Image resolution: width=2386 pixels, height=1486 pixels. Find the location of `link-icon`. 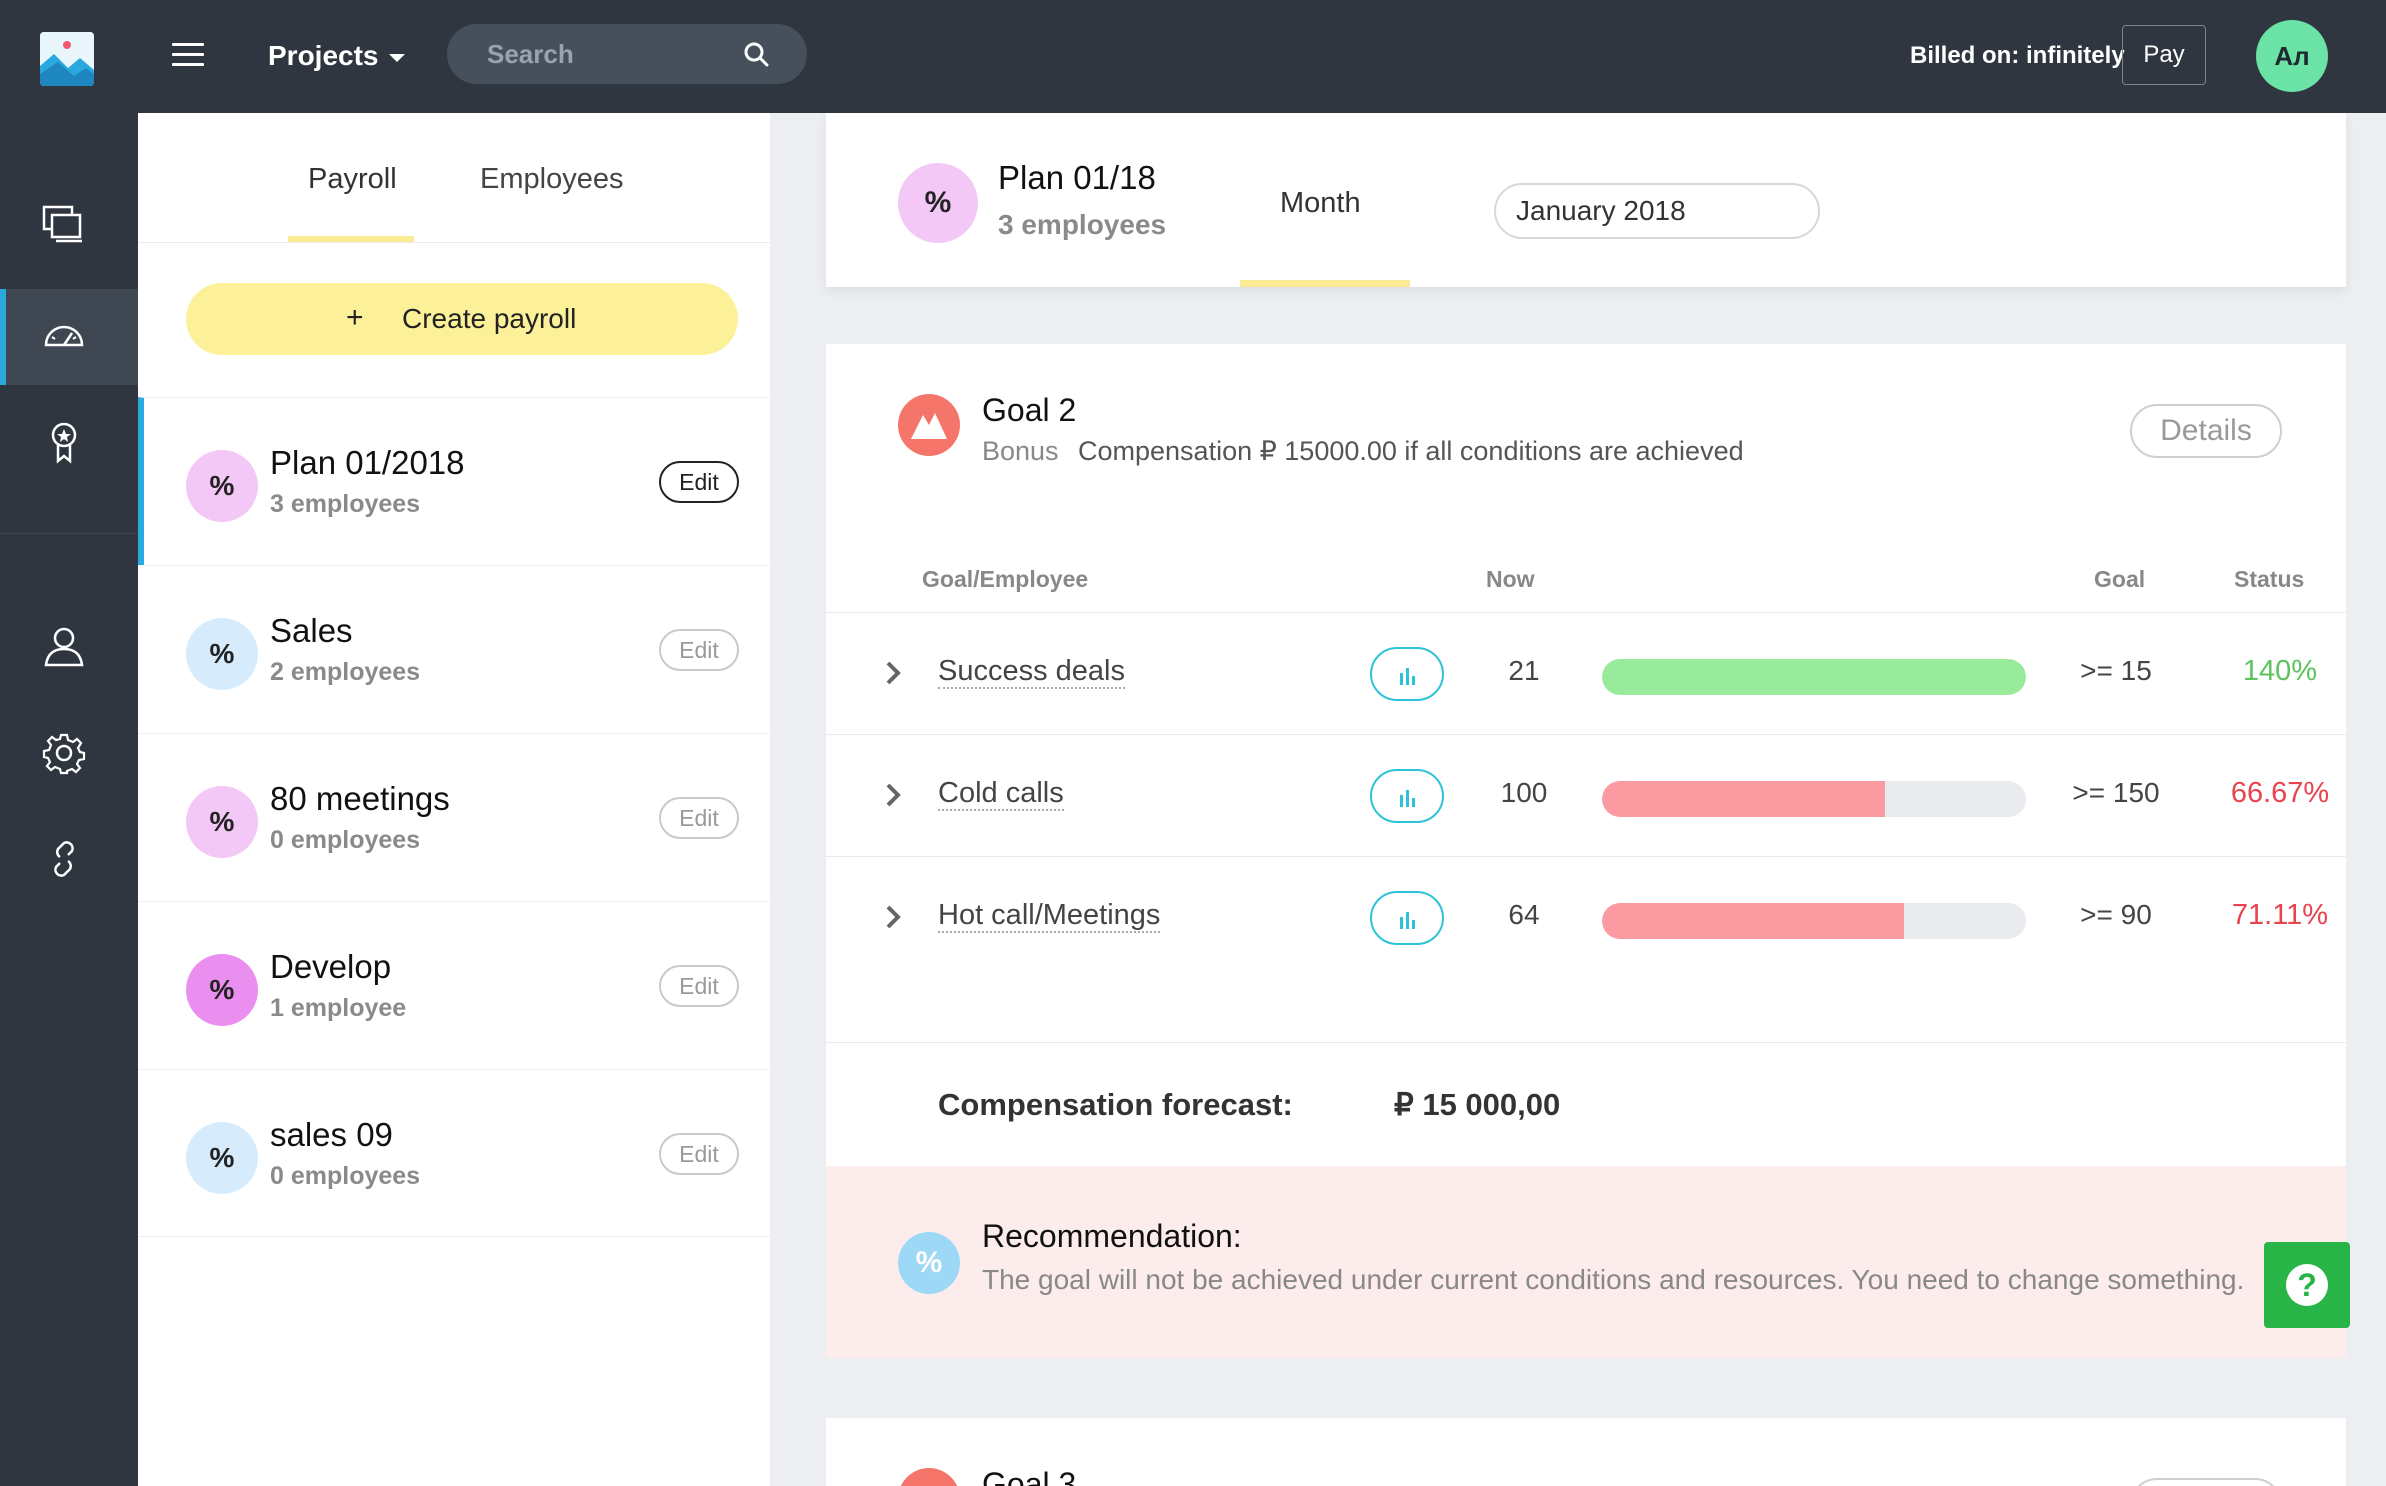

link-icon is located at coordinates (64, 859).